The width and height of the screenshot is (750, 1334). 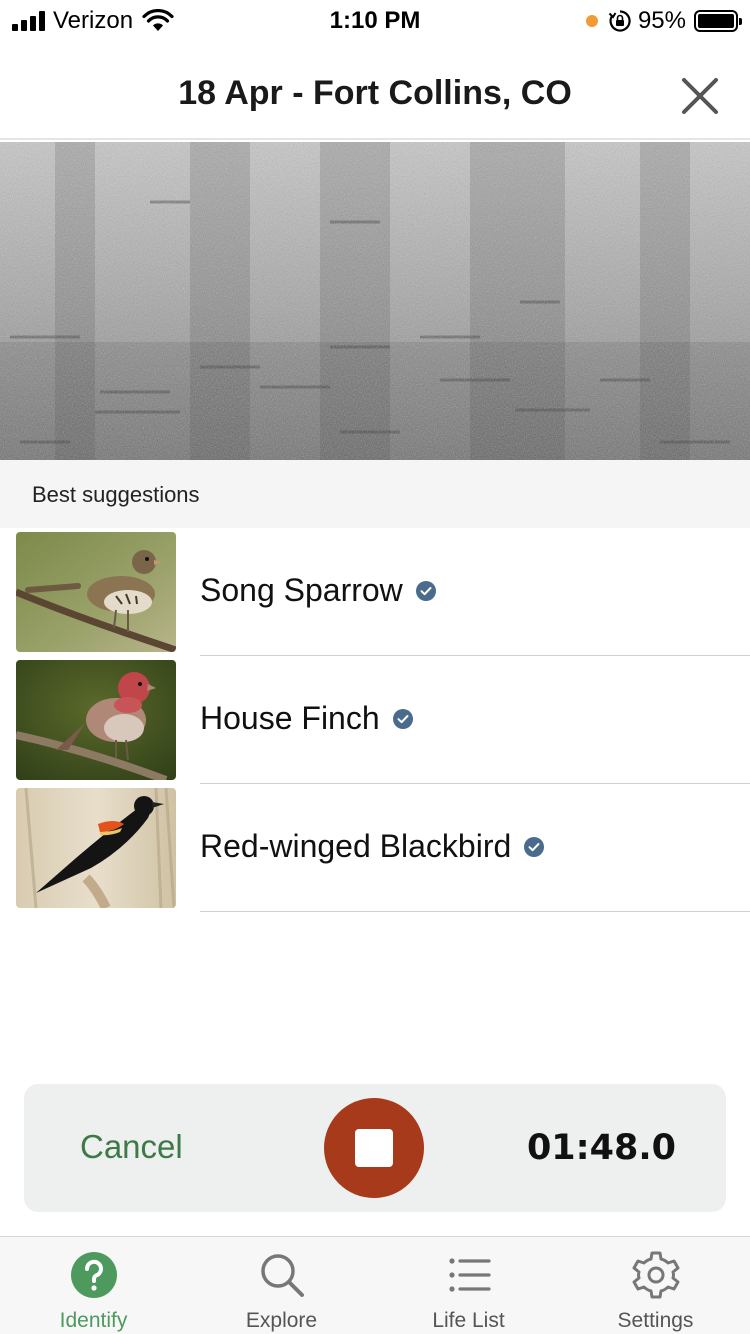 I want to click on gear-icon, so click(x=655, y=1275).